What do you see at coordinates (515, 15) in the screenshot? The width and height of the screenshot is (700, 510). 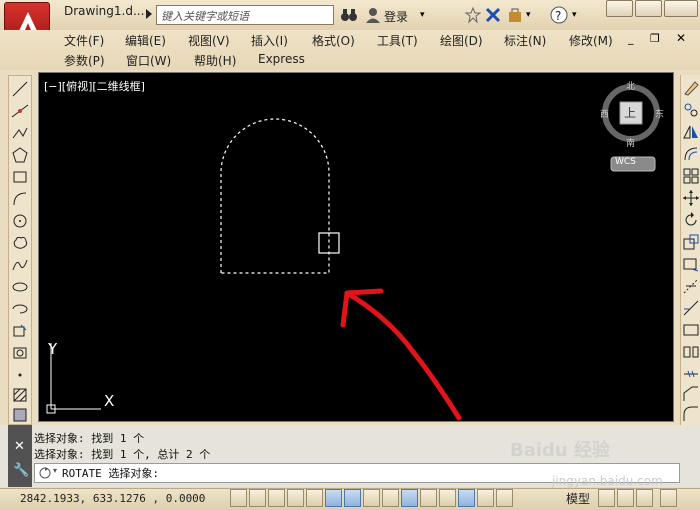 I see `subscription-icon` at bounding box center [515, 15].